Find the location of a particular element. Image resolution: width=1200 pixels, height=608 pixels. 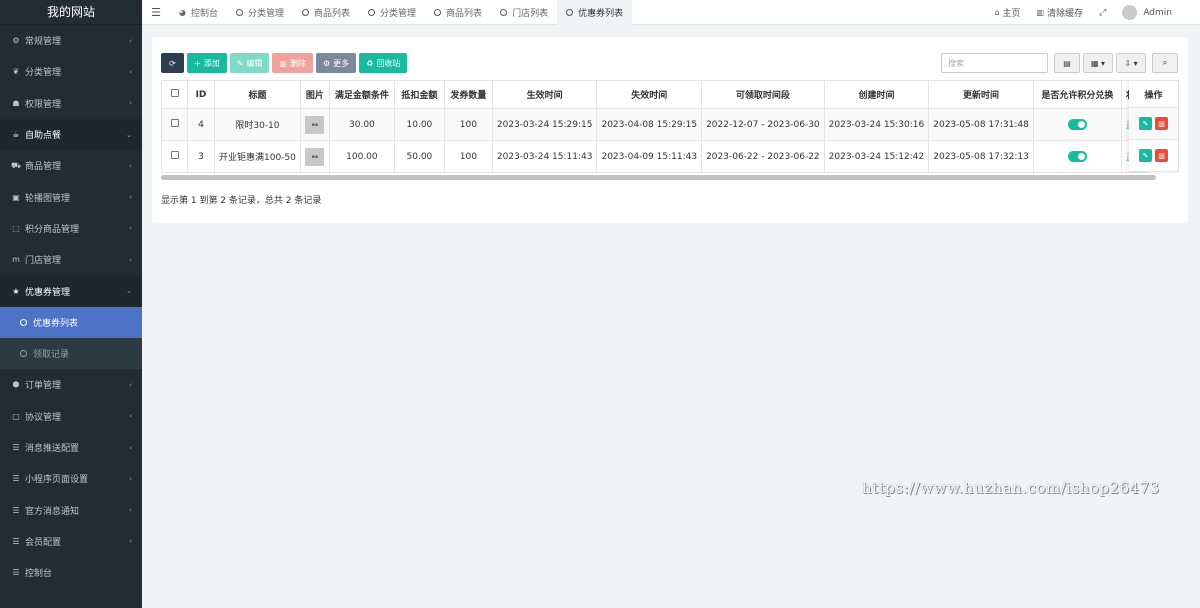

sidebar-item: ⬢ 订单管理 ‹ is located at coordinates (71, 384).